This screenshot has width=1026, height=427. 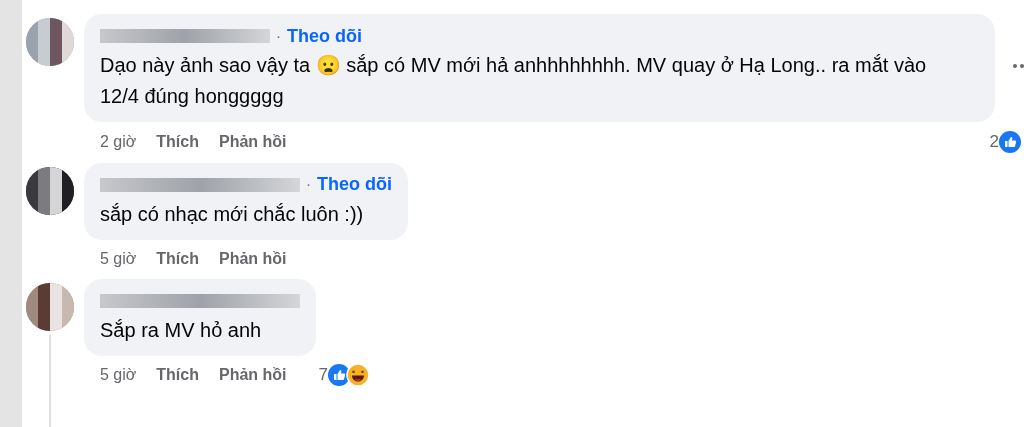 What do you see at coordinates (358, 374) in the screenshot?
I see `laughing-face-icon` at bounding box center [358, 374].